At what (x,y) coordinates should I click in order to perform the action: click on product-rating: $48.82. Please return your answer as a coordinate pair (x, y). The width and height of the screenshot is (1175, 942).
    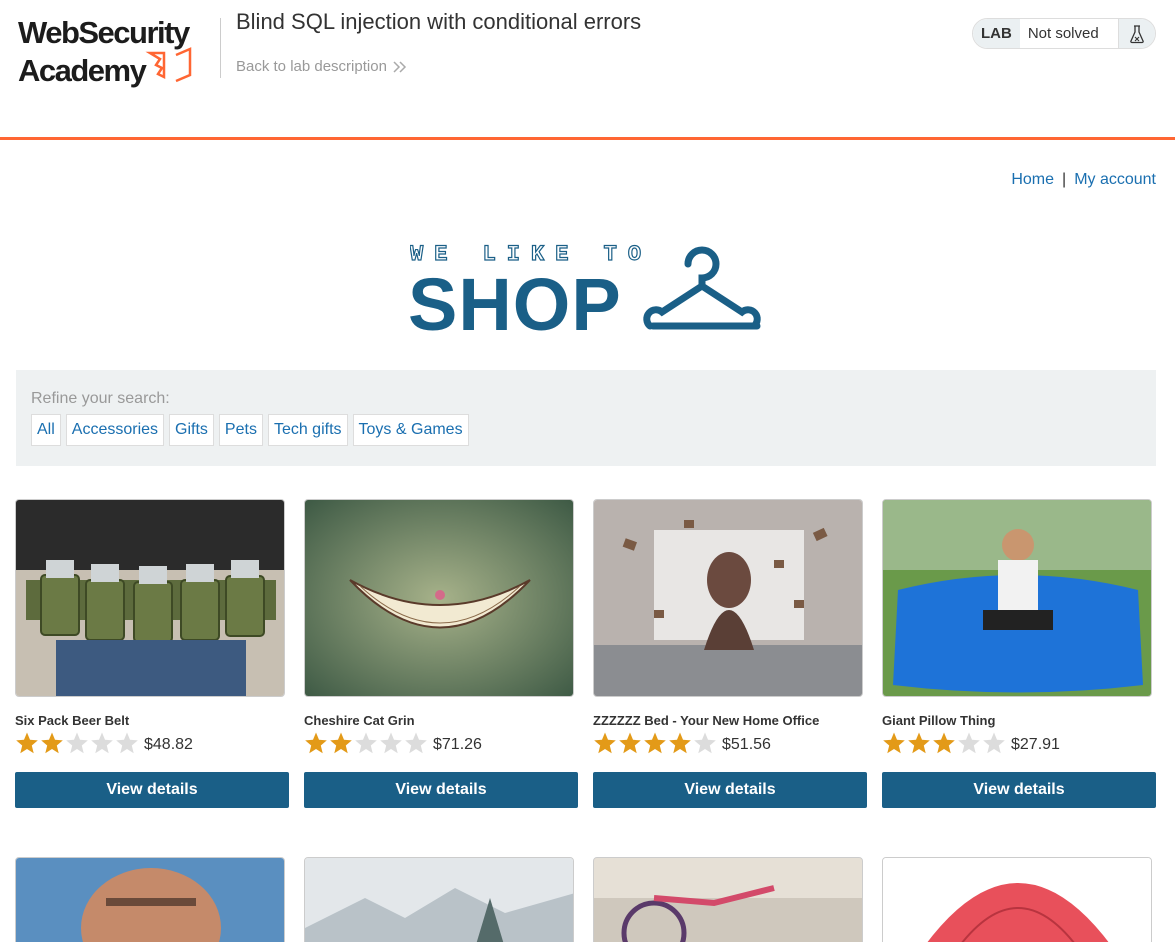
    Looking at the image, I should click on (104, 743).